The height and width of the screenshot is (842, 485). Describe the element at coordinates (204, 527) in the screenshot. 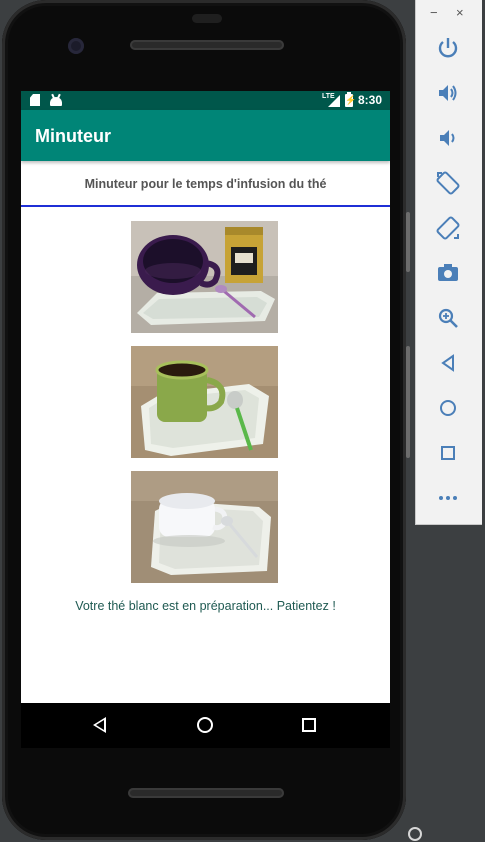

I see `tea-cup-white-image` at that location.